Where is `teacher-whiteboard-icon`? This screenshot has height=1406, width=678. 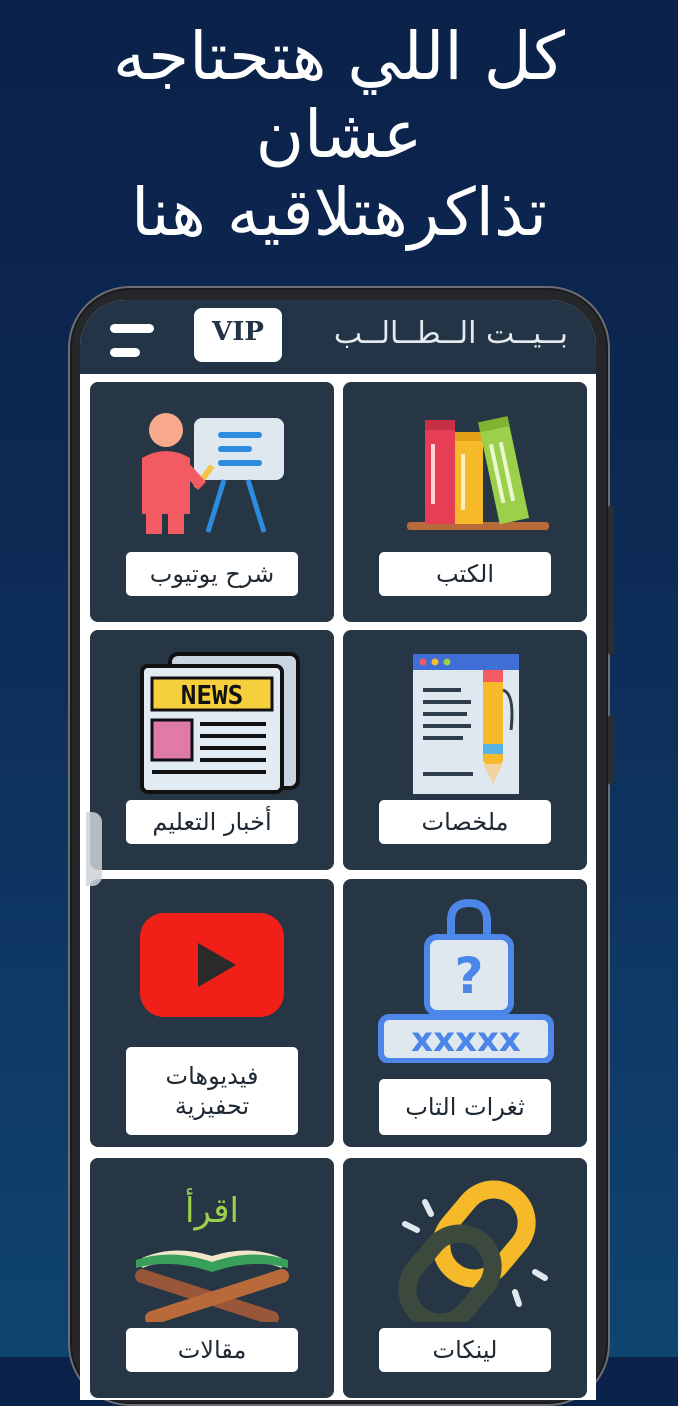 teacher-whiteboard-icon is located at coordinates (213, 473).